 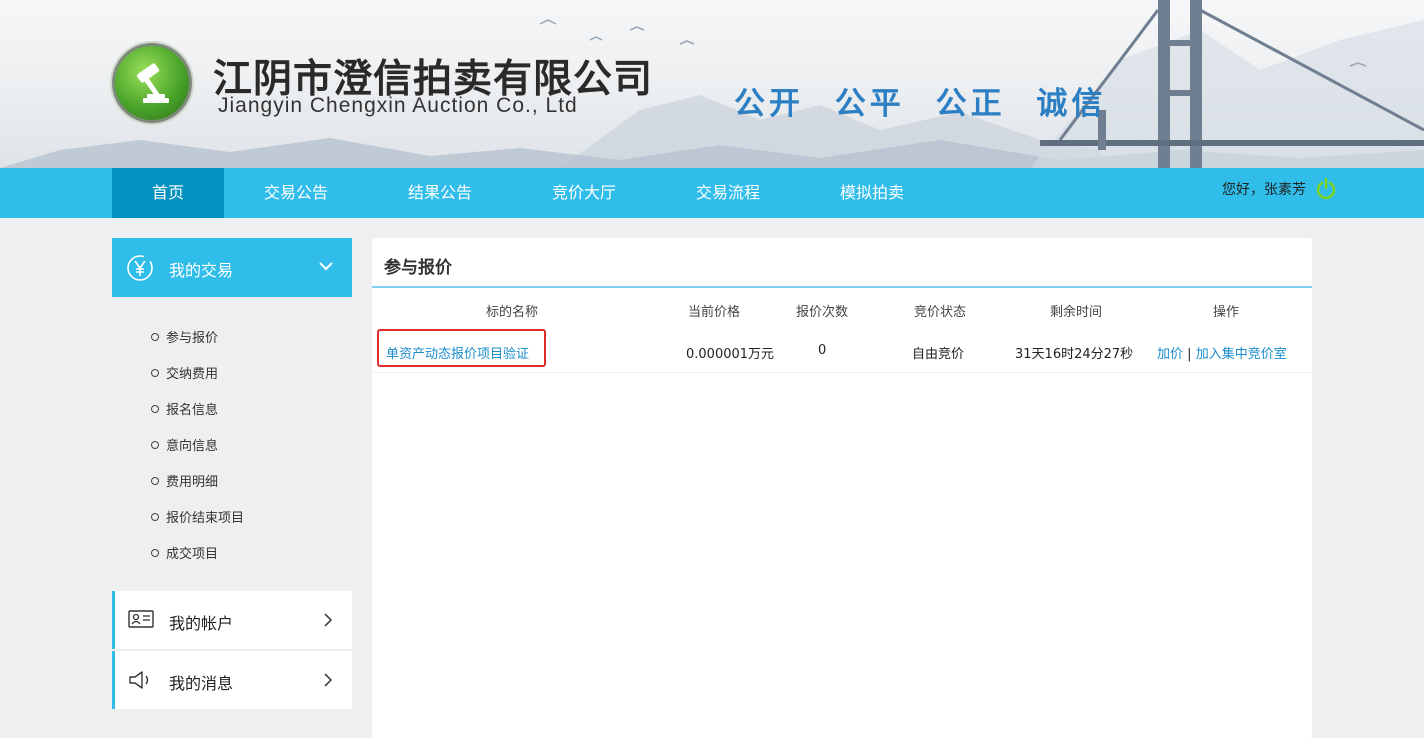 I want to click on column-header-status: 竞价状态, so click(x=939, y=312).